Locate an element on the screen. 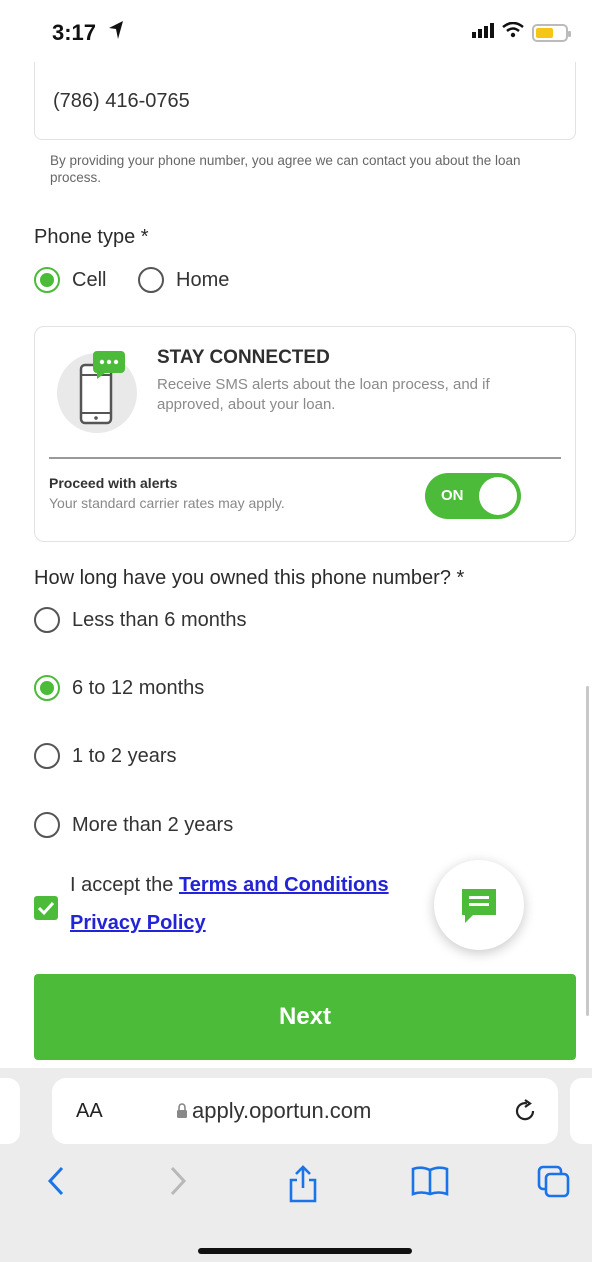 This screenshot has height=1262, width=592. ownership-option-6-12: 6 to 12 months is located at coordinates (119, 688).